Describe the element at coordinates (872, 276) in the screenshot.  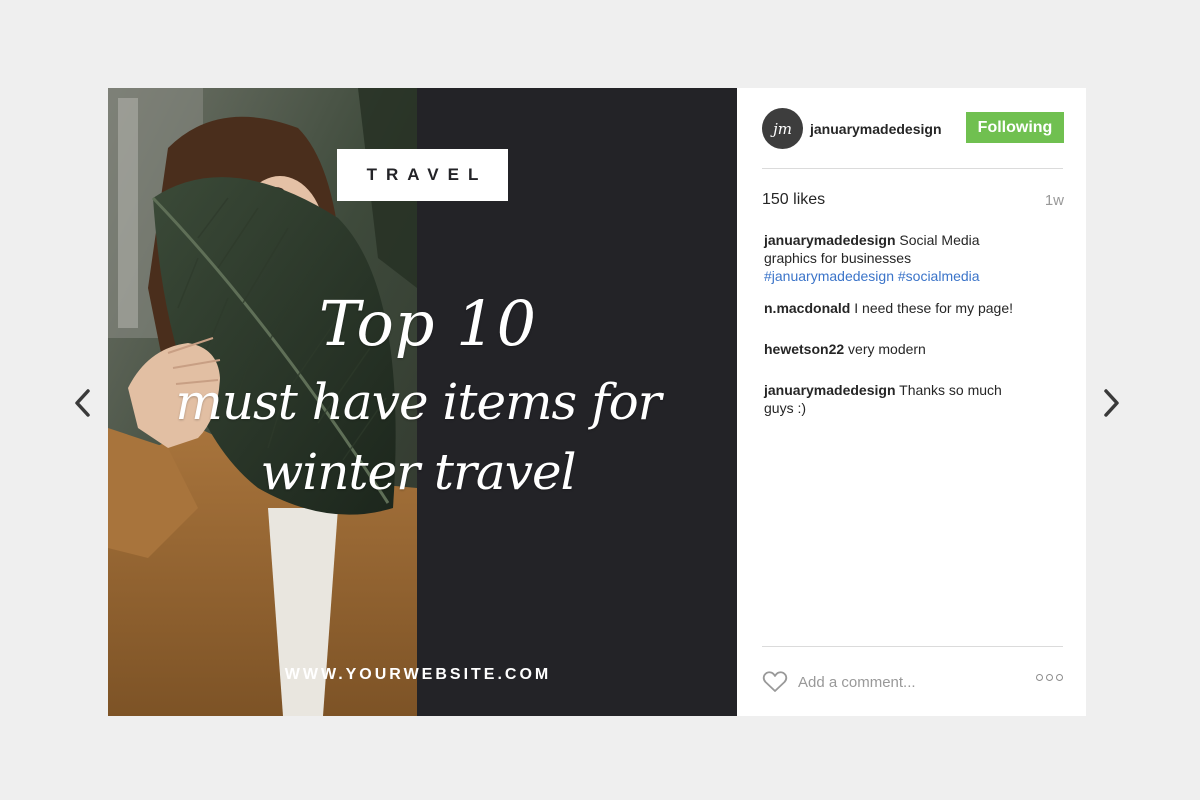
I see `hashtag-links: #januarymadedesign #socialmedia` at that location.